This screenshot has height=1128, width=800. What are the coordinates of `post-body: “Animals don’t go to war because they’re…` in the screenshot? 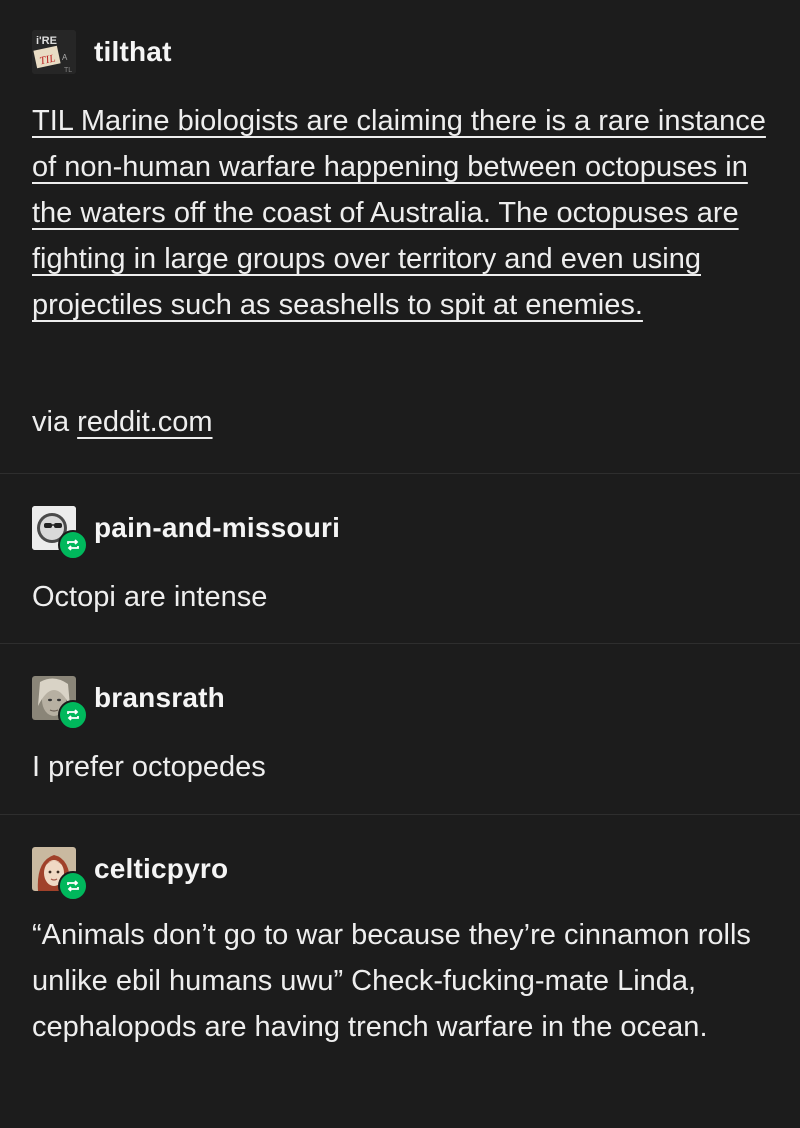 It's located at (391, 981).